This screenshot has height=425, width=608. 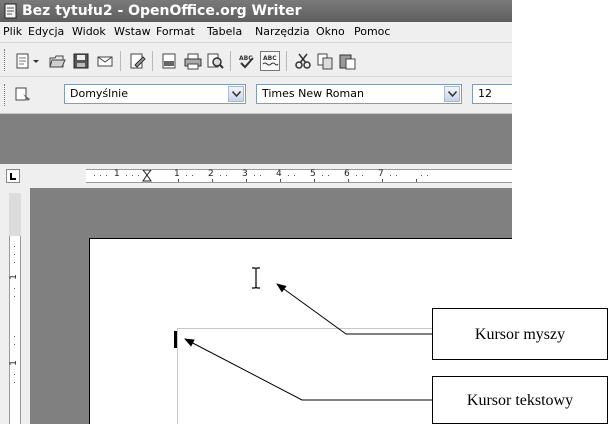 What do you see at coordinates (330, 32) in the screenshot?
I see `menu-okno: Okno` at bounding box center [330, 32].